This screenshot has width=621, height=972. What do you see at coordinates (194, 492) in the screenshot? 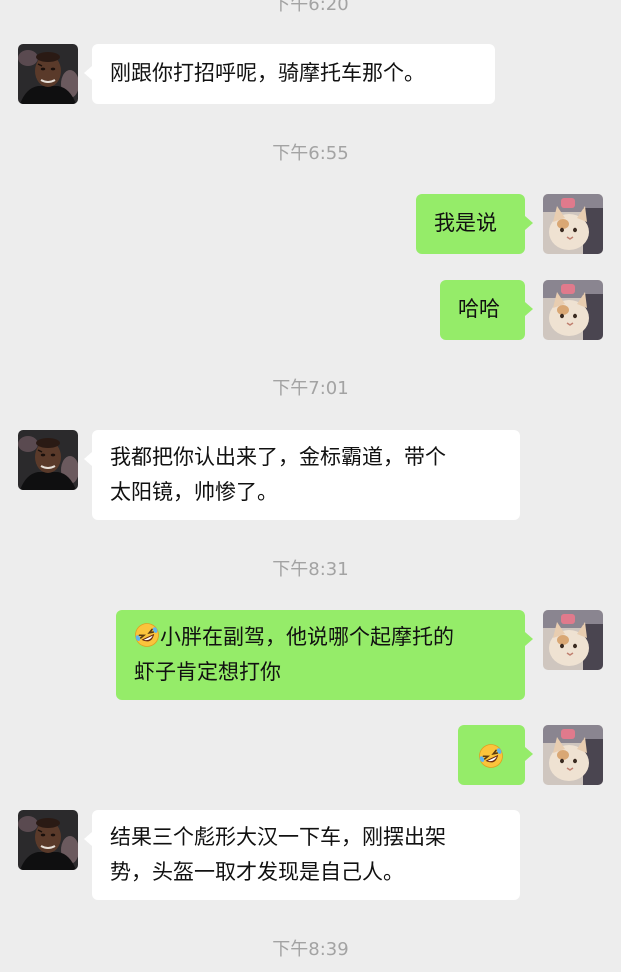
I see `message-text-line: 太阳镜，帅惨了。` at bounding box center [194, 492].